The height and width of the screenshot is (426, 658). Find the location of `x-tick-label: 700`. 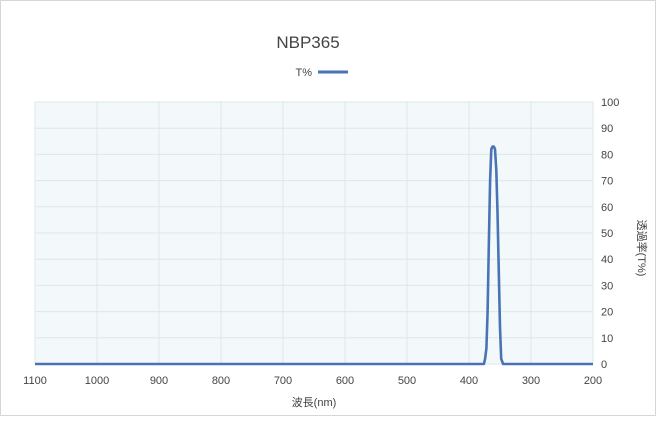

x-tick-label: 700 is located at coordinates (283, 381).